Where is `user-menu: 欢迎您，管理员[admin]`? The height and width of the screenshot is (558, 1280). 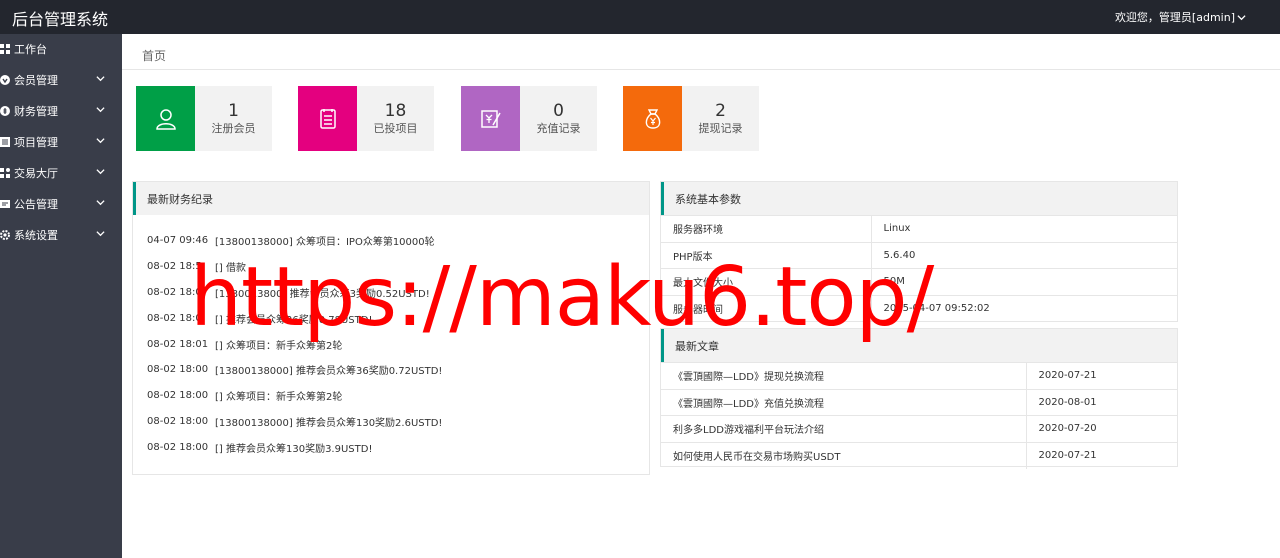
user-menu: 欢迎您，管理员[admin] is located at coordinates (1180, 17).